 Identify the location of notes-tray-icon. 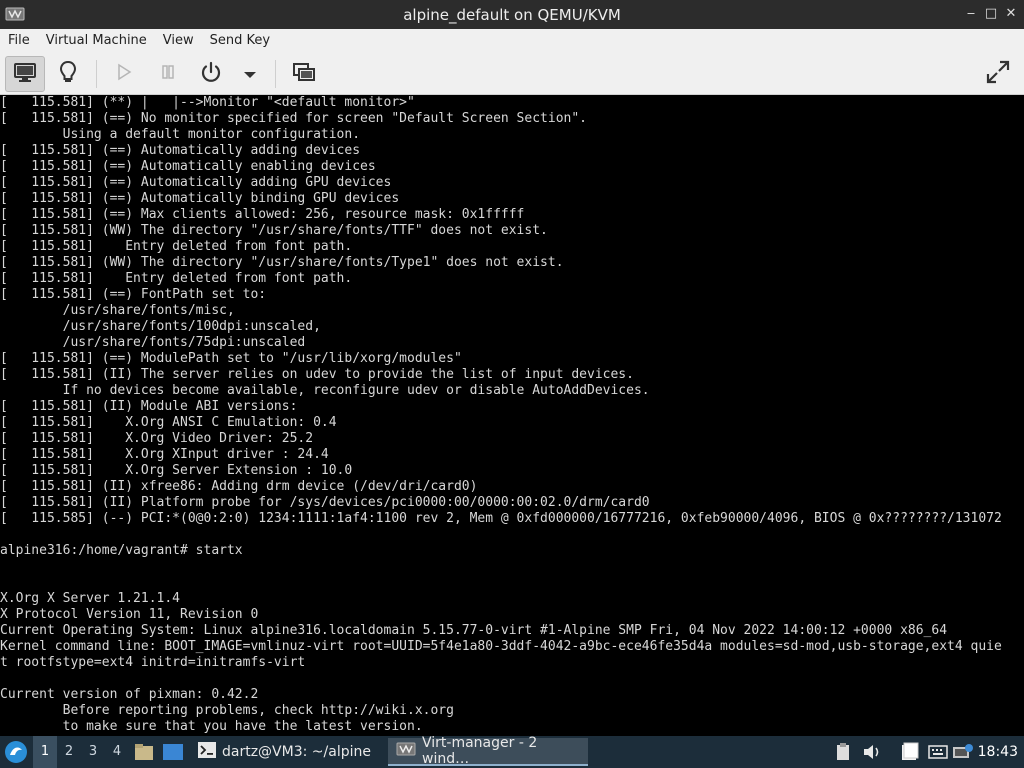
(910, 752).